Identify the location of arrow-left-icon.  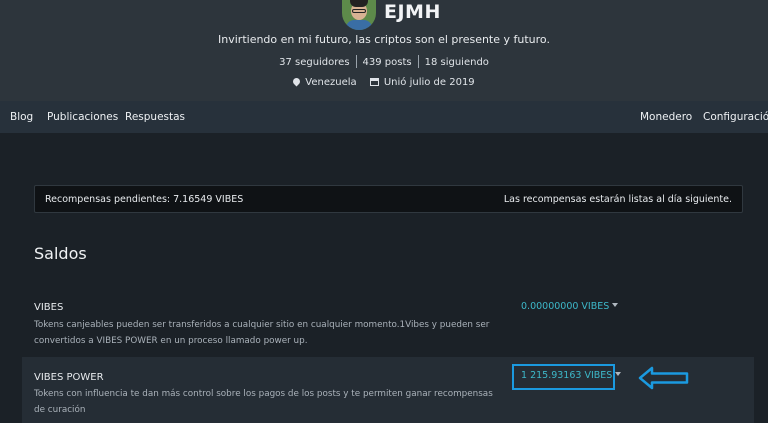
(663, 378).